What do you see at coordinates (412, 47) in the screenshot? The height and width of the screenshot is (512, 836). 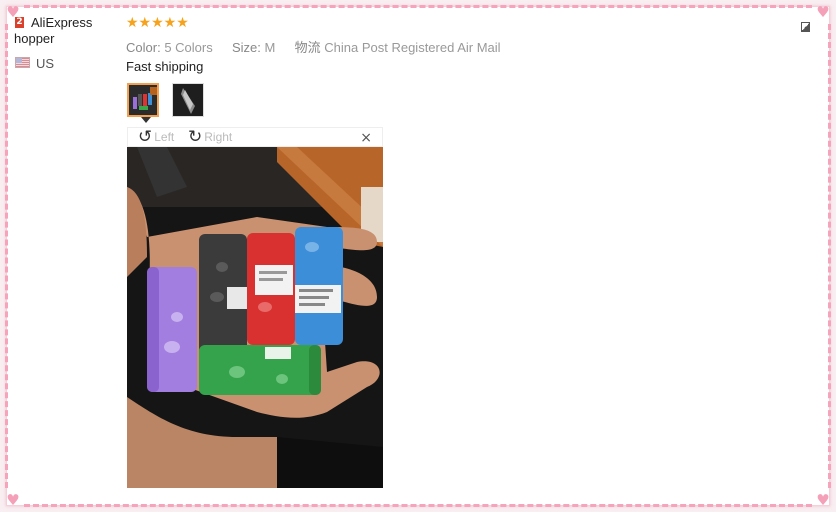 I see `shipping-value: China Post Registered Air Mail` at bounding box center [412, 47].